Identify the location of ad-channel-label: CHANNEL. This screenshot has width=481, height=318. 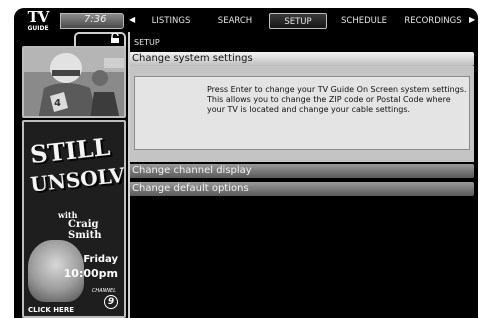
(103, 291).